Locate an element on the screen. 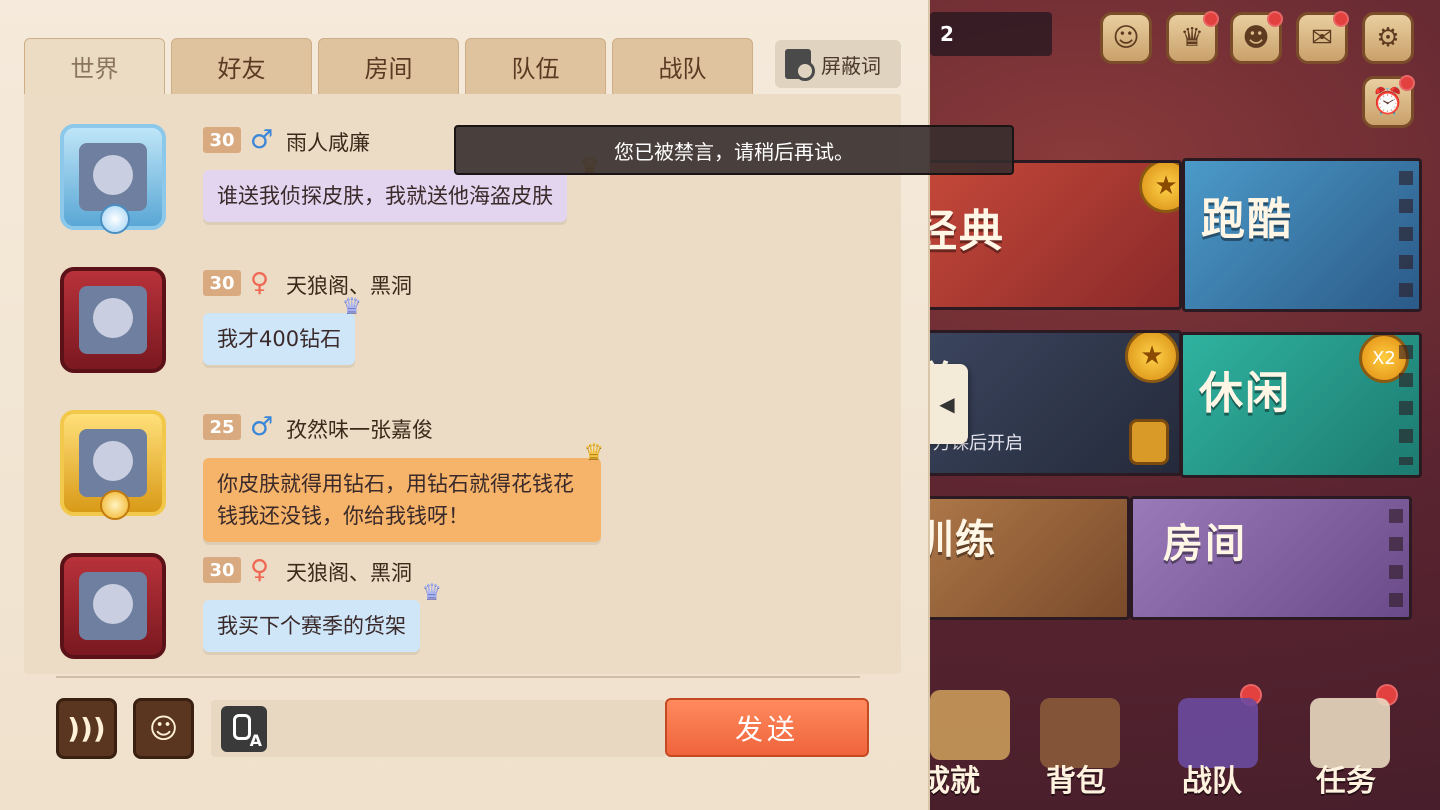 Image resolution: width=1440 pixels, height=810 pixels. send-button: 发送 is located at coordinates (767, 727).